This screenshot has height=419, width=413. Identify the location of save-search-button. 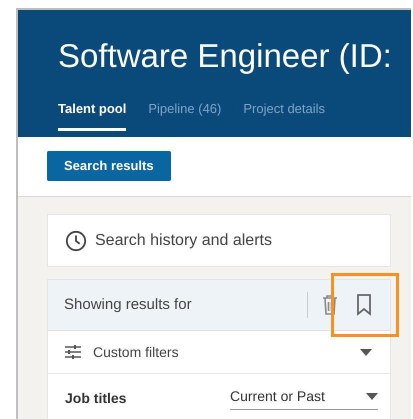
(364, 305).